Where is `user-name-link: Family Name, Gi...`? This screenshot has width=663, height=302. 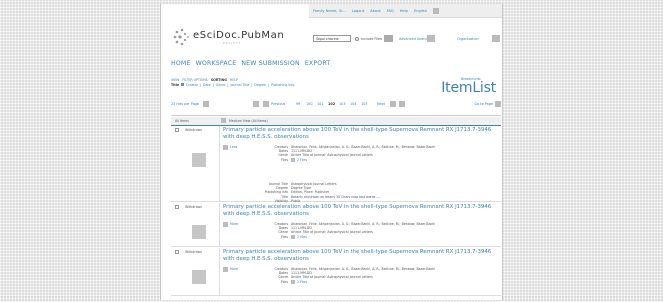
user-name-link: Family Name, Gi... is located at coordinates (329, 11).